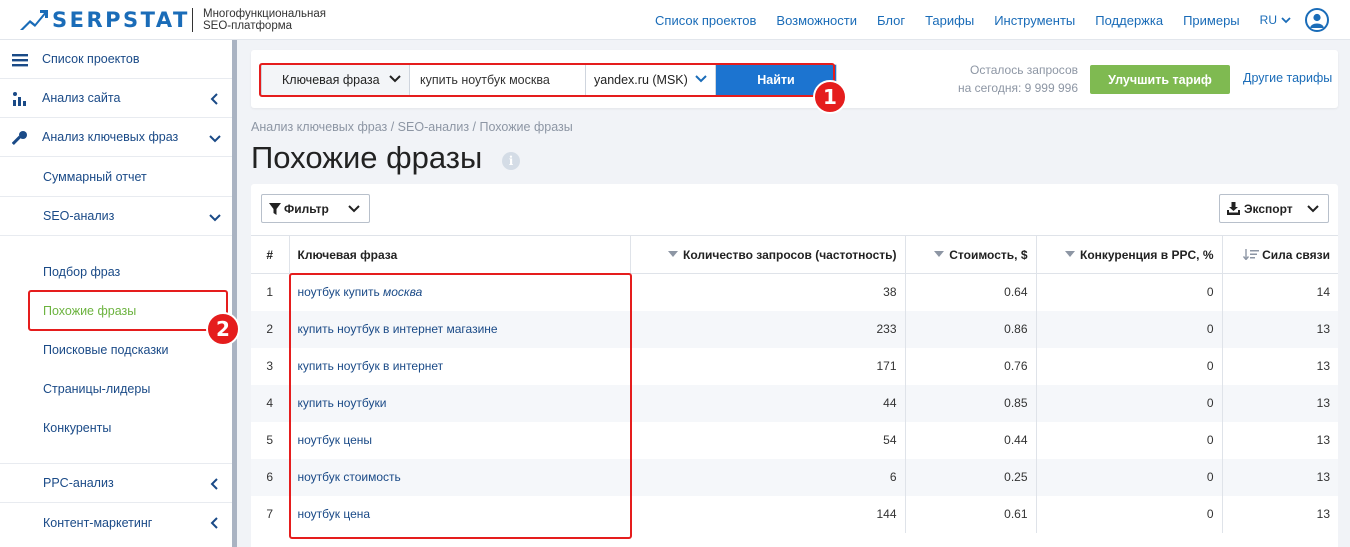  What do you see at coordinates (547, 80) in the screenshot?
I see `annotation-box-search` at bounding box center [547, 80].